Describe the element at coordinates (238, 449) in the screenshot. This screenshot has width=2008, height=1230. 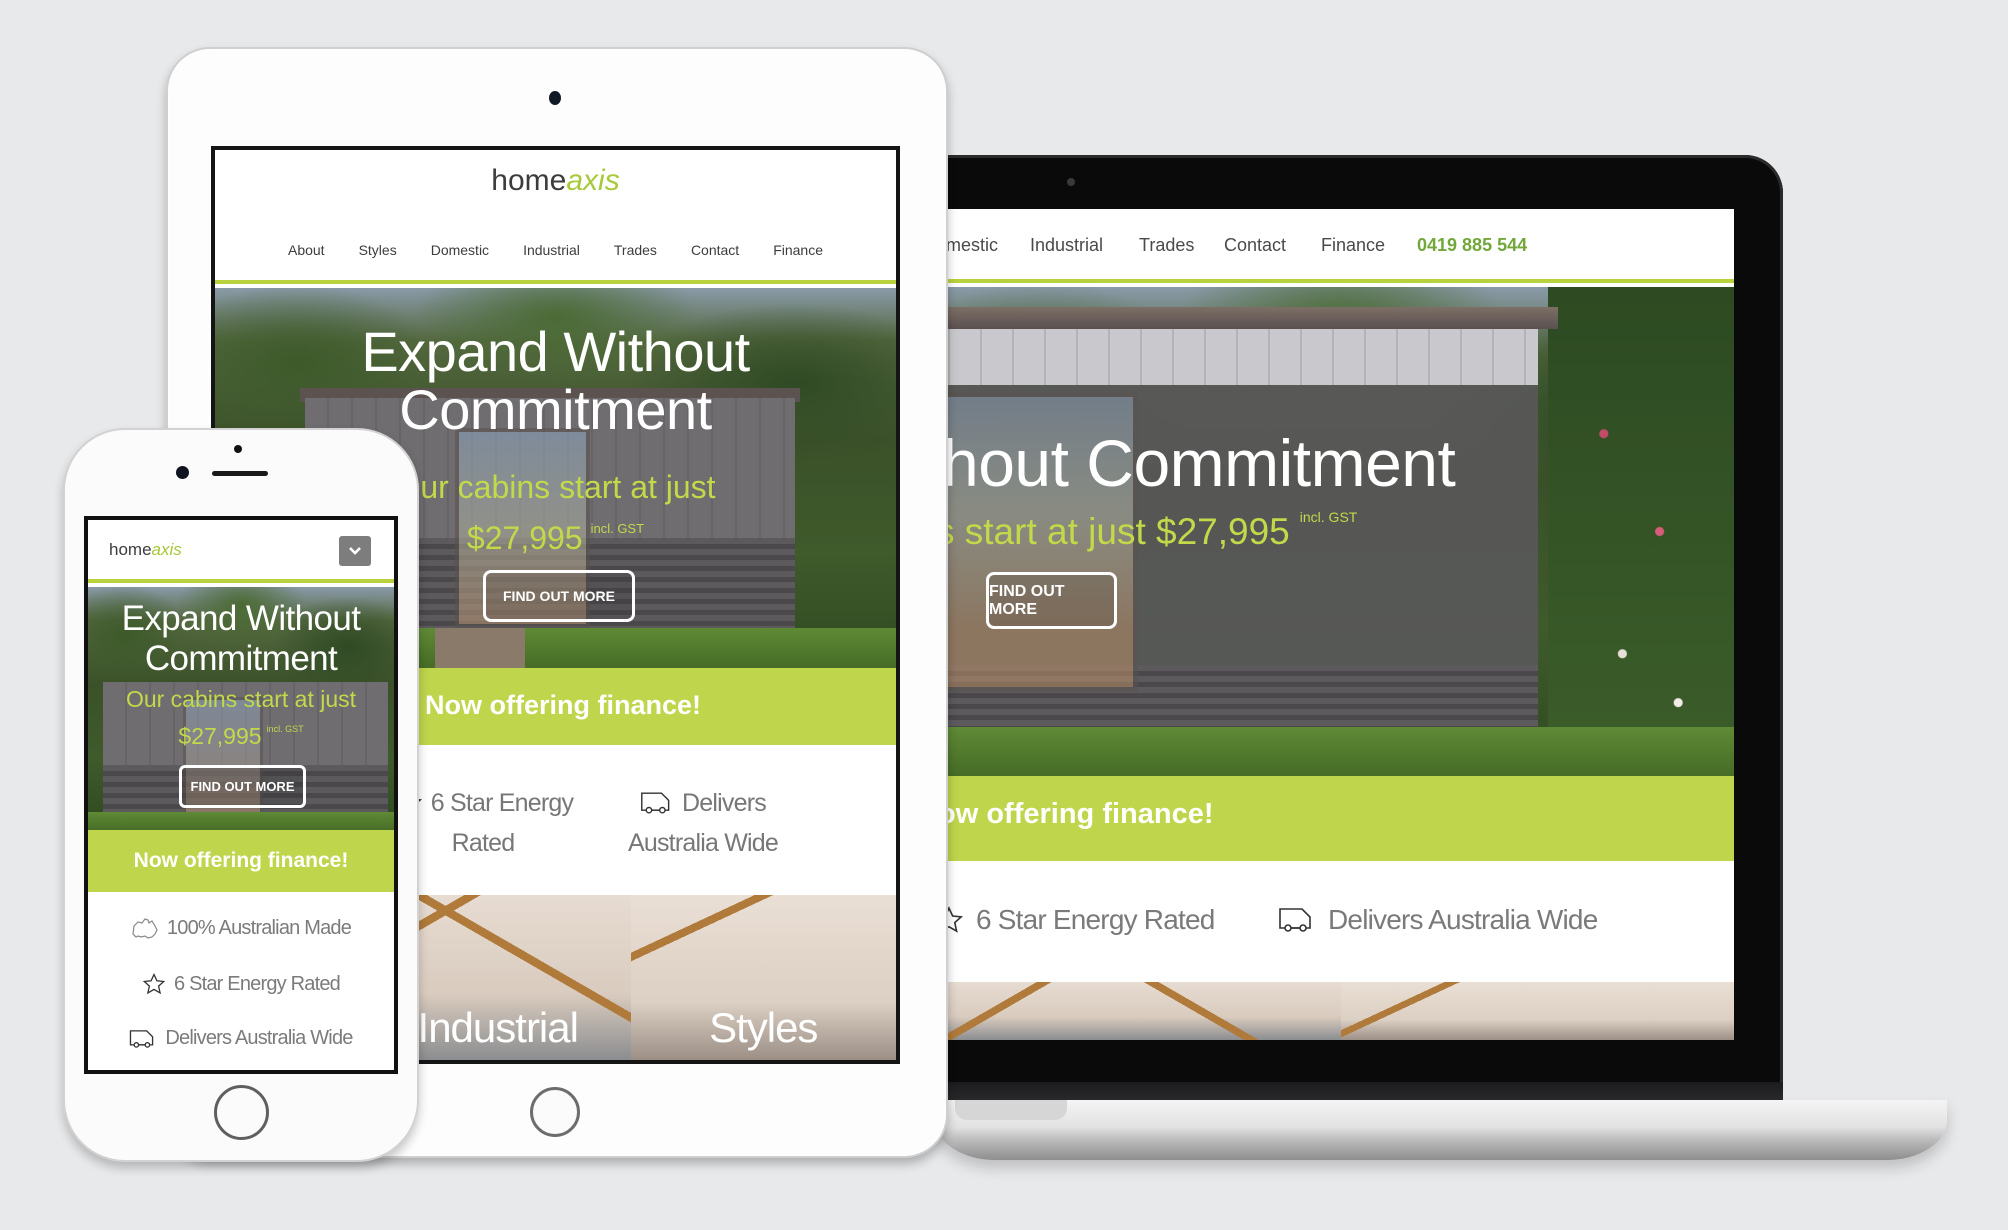
I see `phone-sensor` at that location.